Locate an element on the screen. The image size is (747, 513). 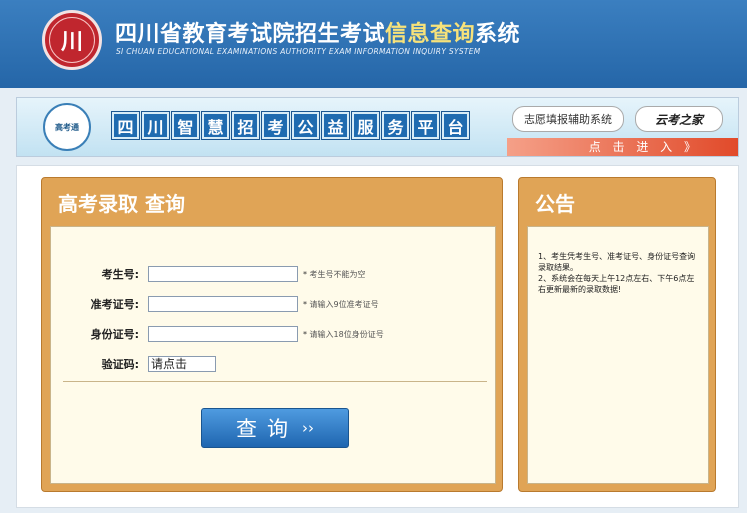
enter-strip: 点 击 进 入 》 is located at coordinates (622, 147).